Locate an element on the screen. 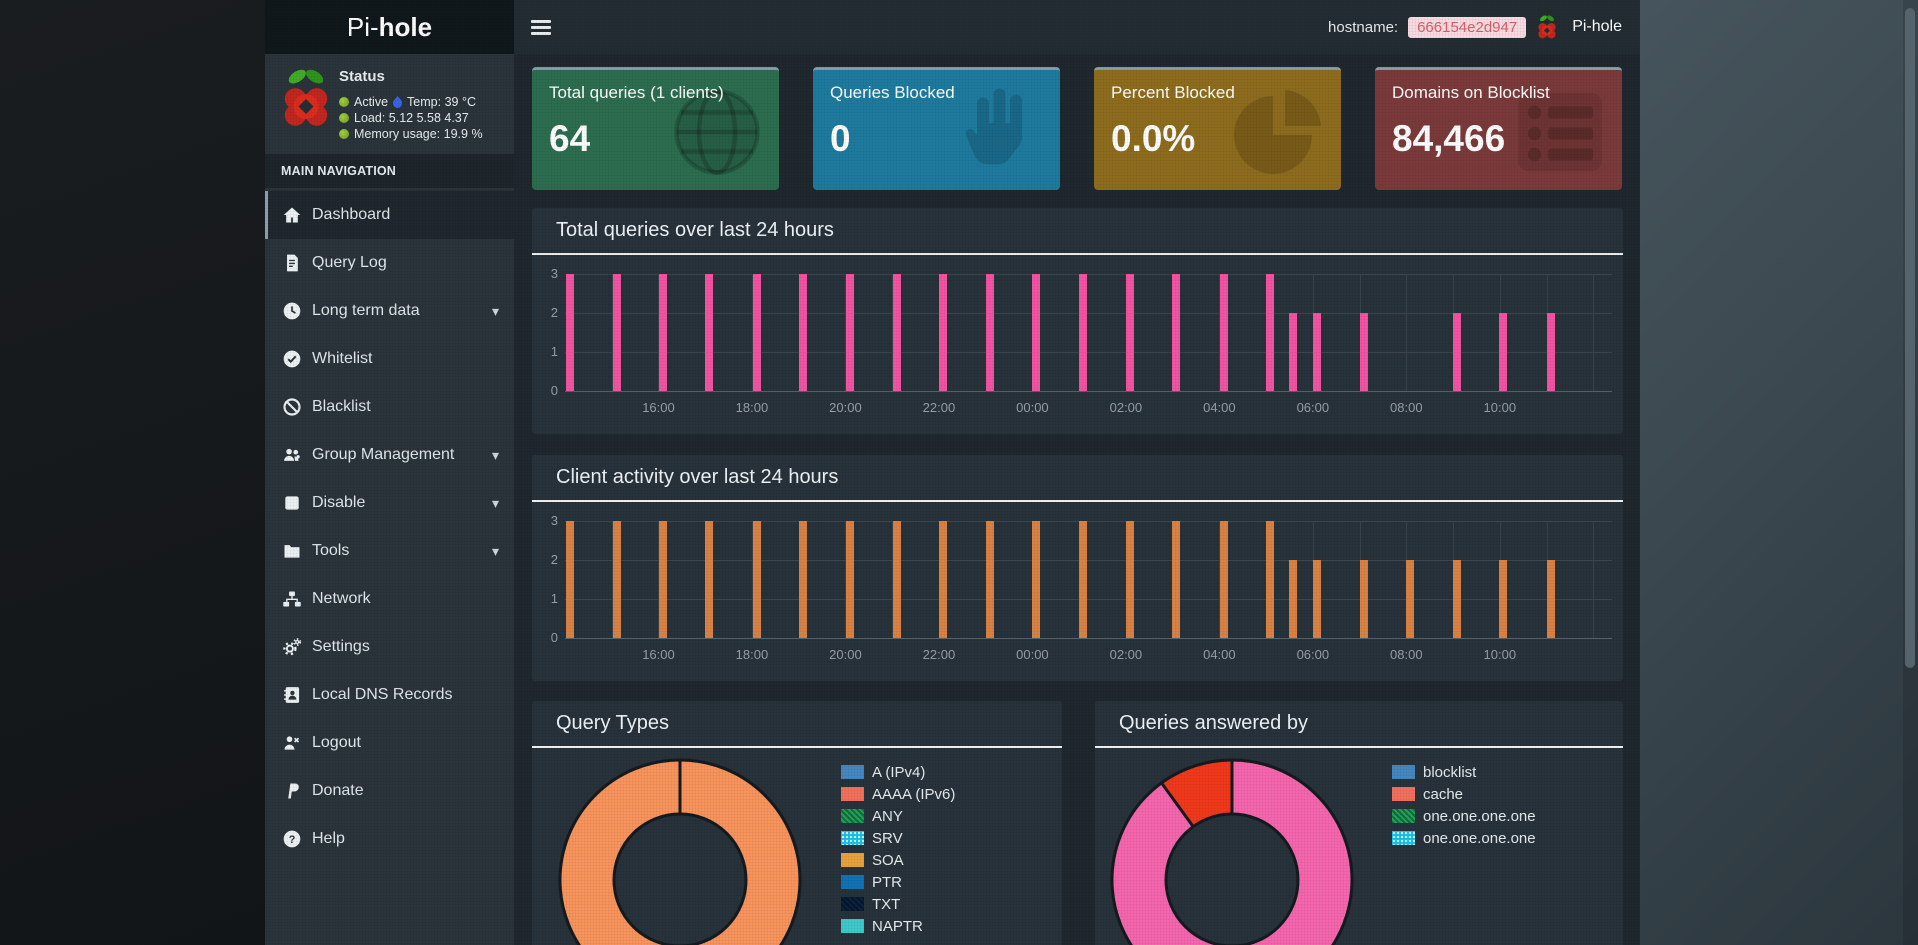 The width and height of the screenshot is (1918, 945). sidebar-item-group-management: Group Management ▾ is located at coordinates (389, 455).